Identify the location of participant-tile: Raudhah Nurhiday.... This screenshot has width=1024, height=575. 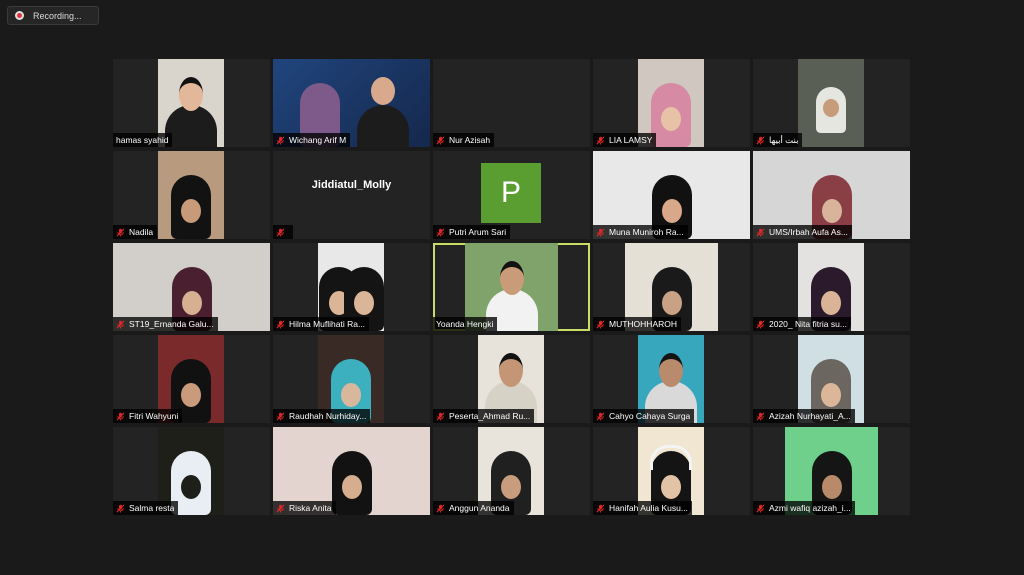
(351, 379).